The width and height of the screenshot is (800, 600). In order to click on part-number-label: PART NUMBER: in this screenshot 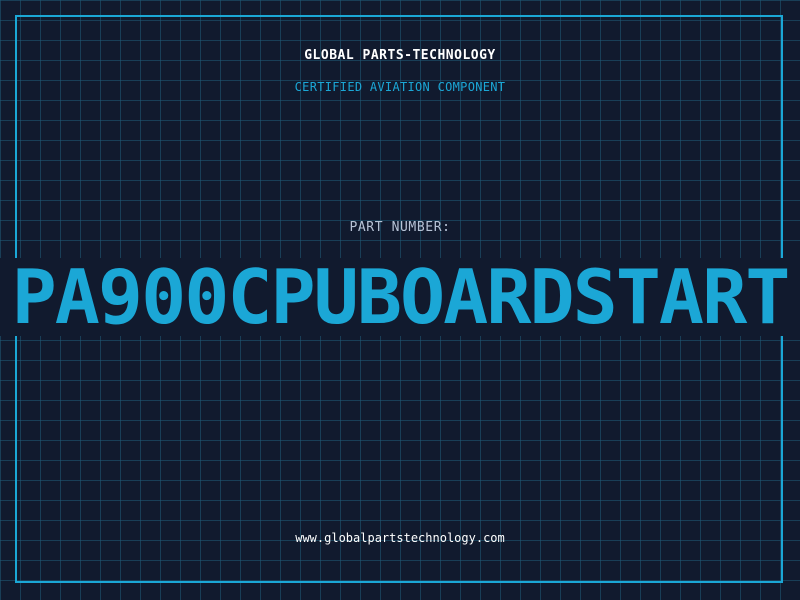, I will do `click(400, 227)`.